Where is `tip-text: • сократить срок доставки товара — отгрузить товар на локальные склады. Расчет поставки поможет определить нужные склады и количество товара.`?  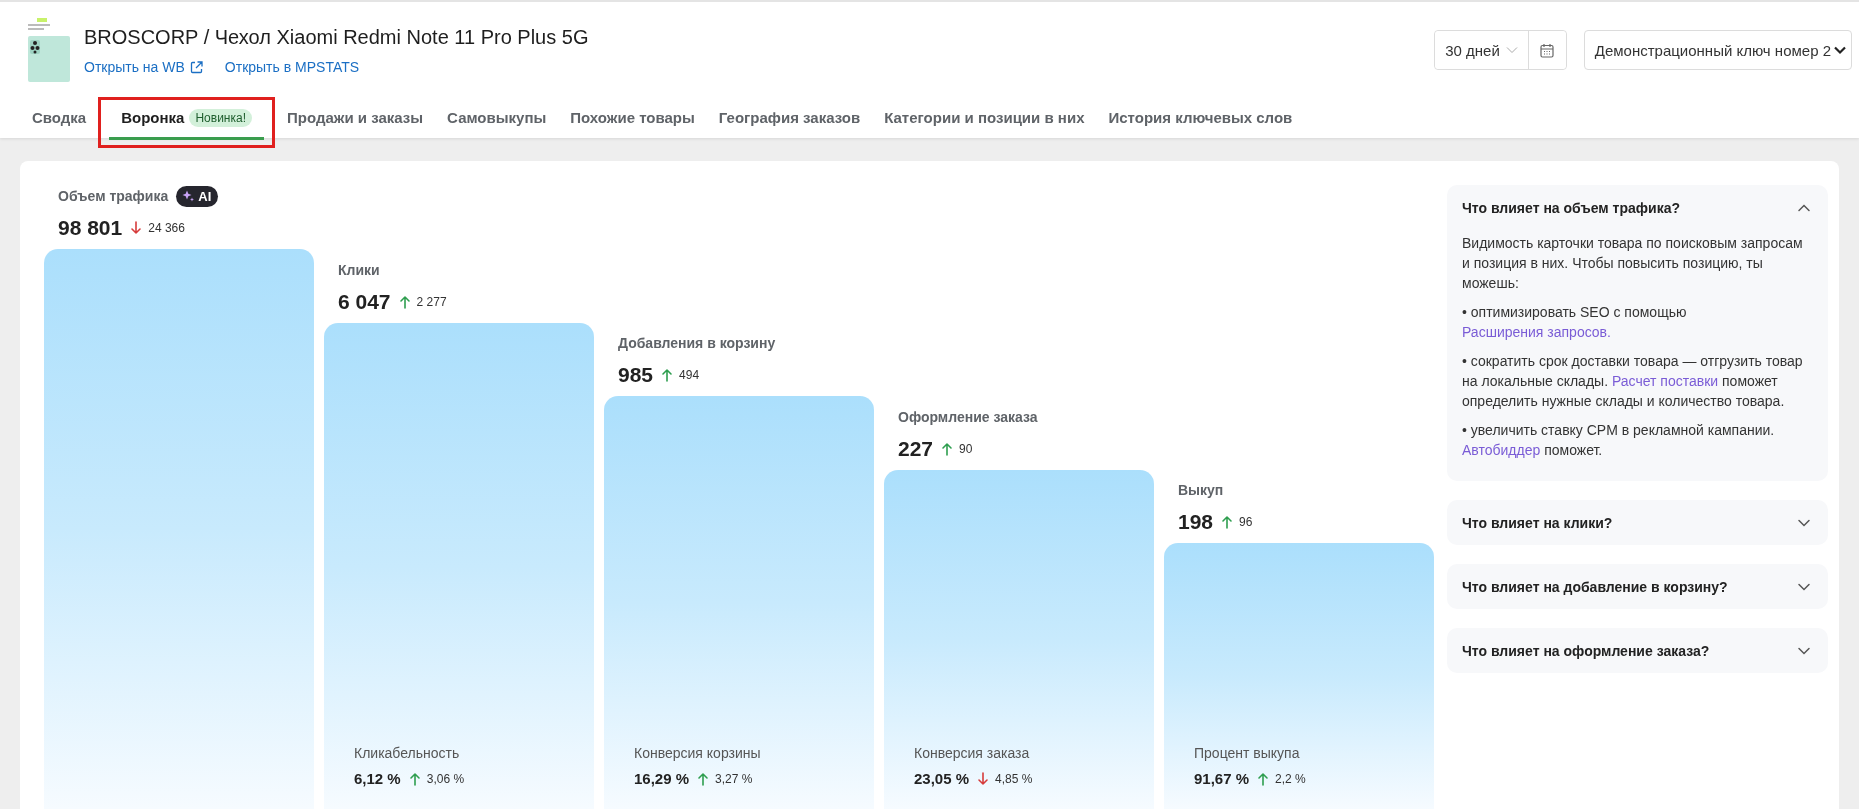 tip-text: • сократить срок доставки товара — отгрузить товар на локальные склады. Расчет поставки поможет определить нужные склады и количество товара. is located at coordinates (1633, 381).